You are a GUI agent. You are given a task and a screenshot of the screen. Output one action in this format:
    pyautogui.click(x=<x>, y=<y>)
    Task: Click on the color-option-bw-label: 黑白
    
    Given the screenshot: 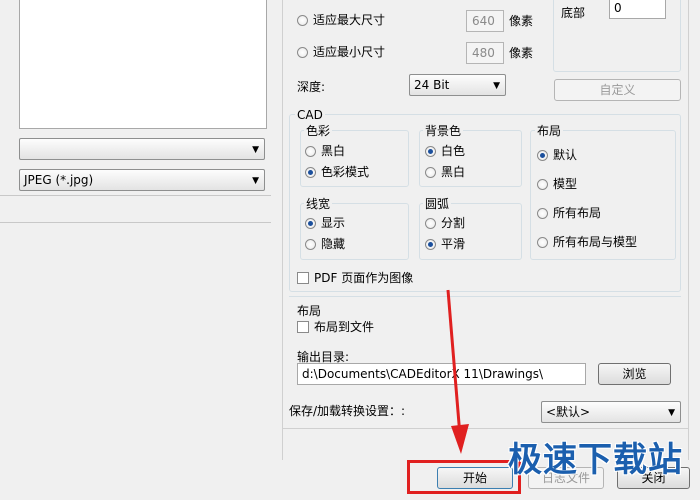 What is the action you would take?
    pyautogui.click(x=333, y=151)
    